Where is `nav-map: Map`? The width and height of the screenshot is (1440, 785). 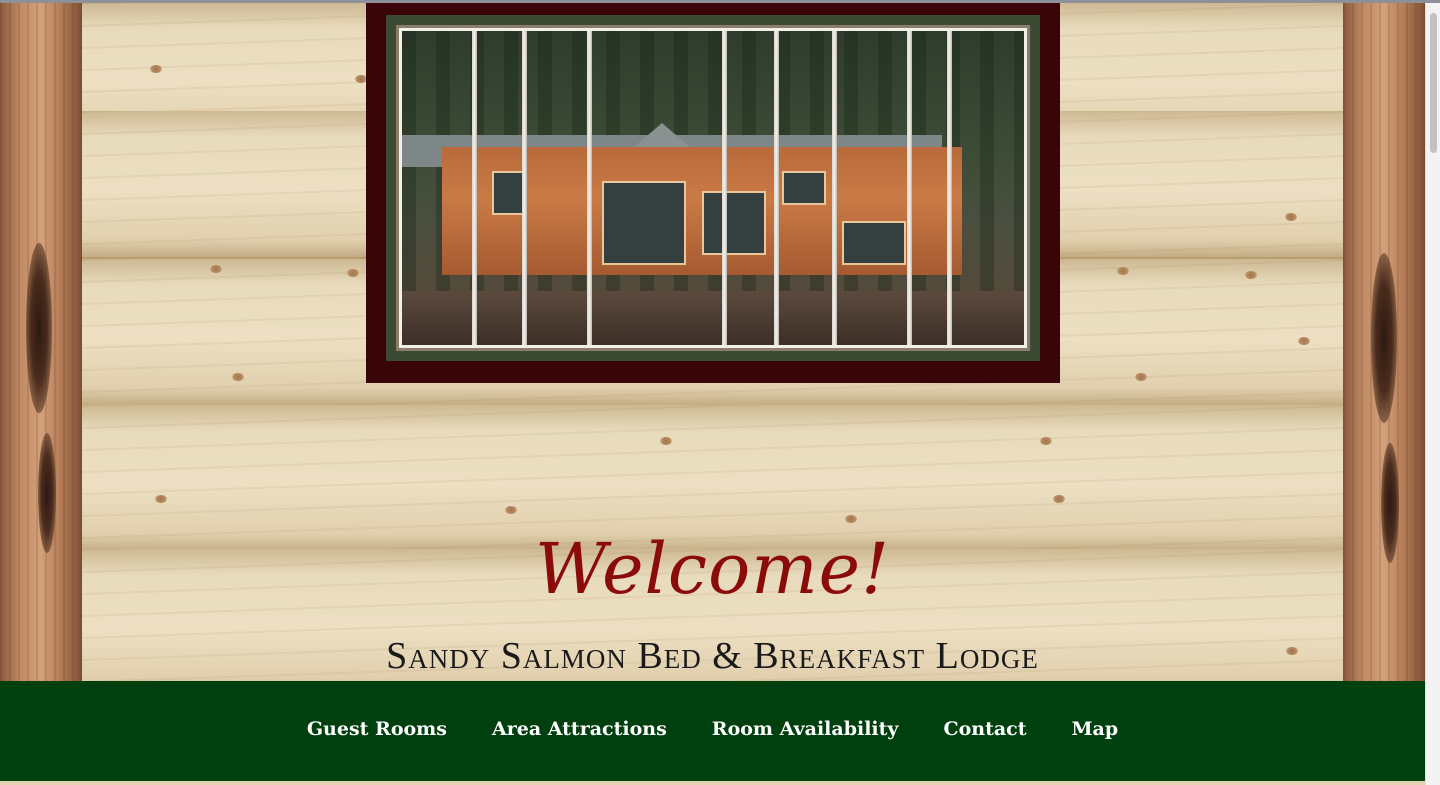 nav-map: Map is located at coordinates (1095, 729).